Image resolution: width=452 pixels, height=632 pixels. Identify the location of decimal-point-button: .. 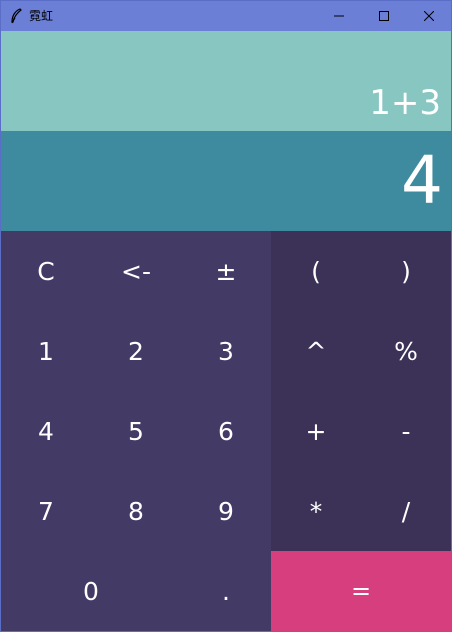
(226, 591).